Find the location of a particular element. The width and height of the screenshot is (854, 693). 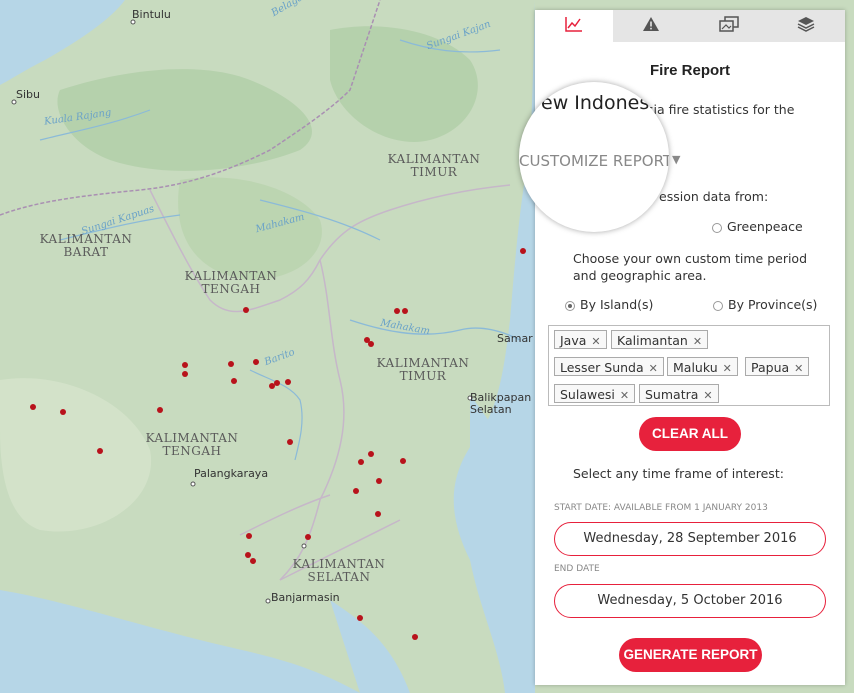

panel-tabs is located at coordinates (690, 26).